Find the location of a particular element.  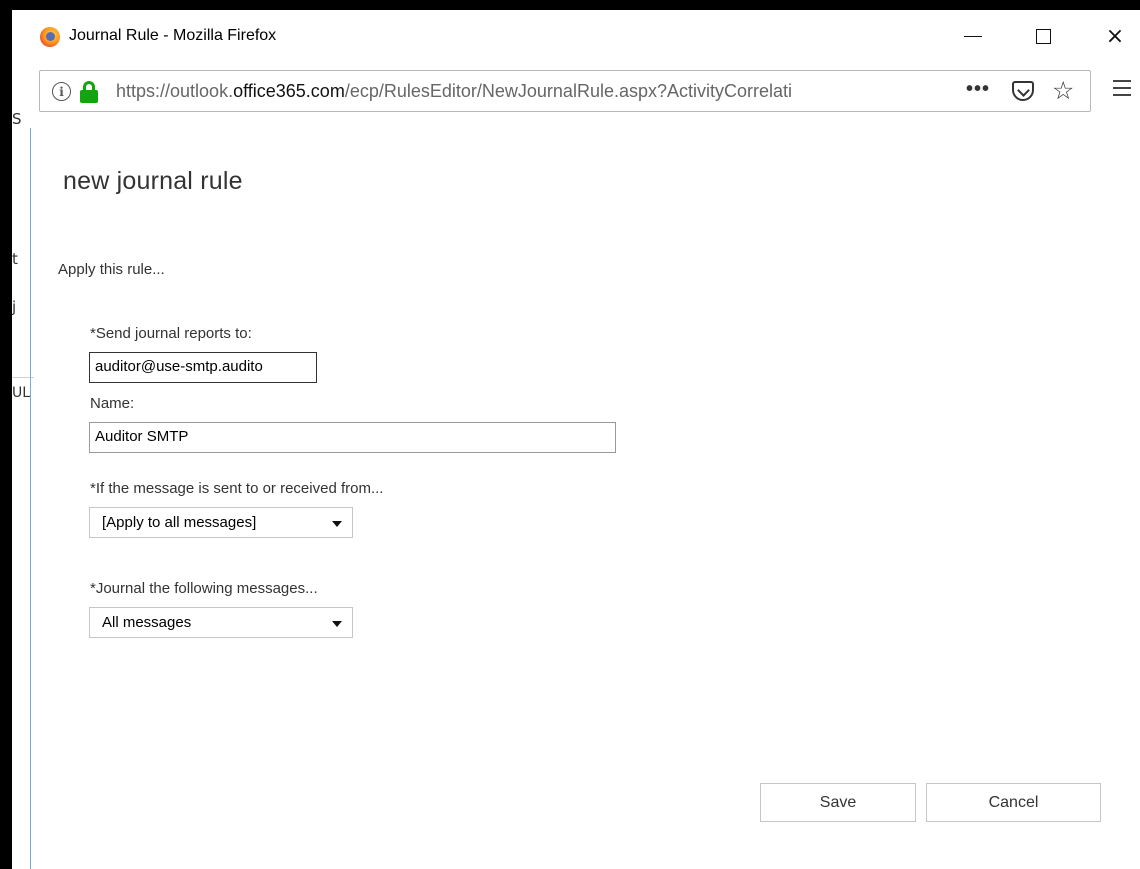

bookmark-star-icon: ☆ is located at coordinates (1063, 90).